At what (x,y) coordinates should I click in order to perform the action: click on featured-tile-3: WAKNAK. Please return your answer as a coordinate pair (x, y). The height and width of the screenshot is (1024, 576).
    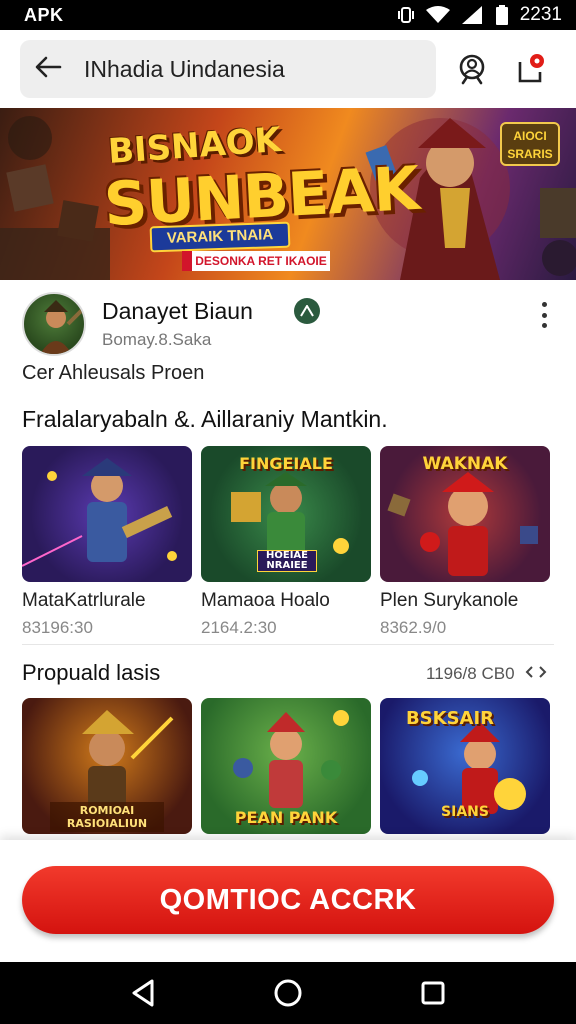
    Looking at the image, I should click on (465, 514).